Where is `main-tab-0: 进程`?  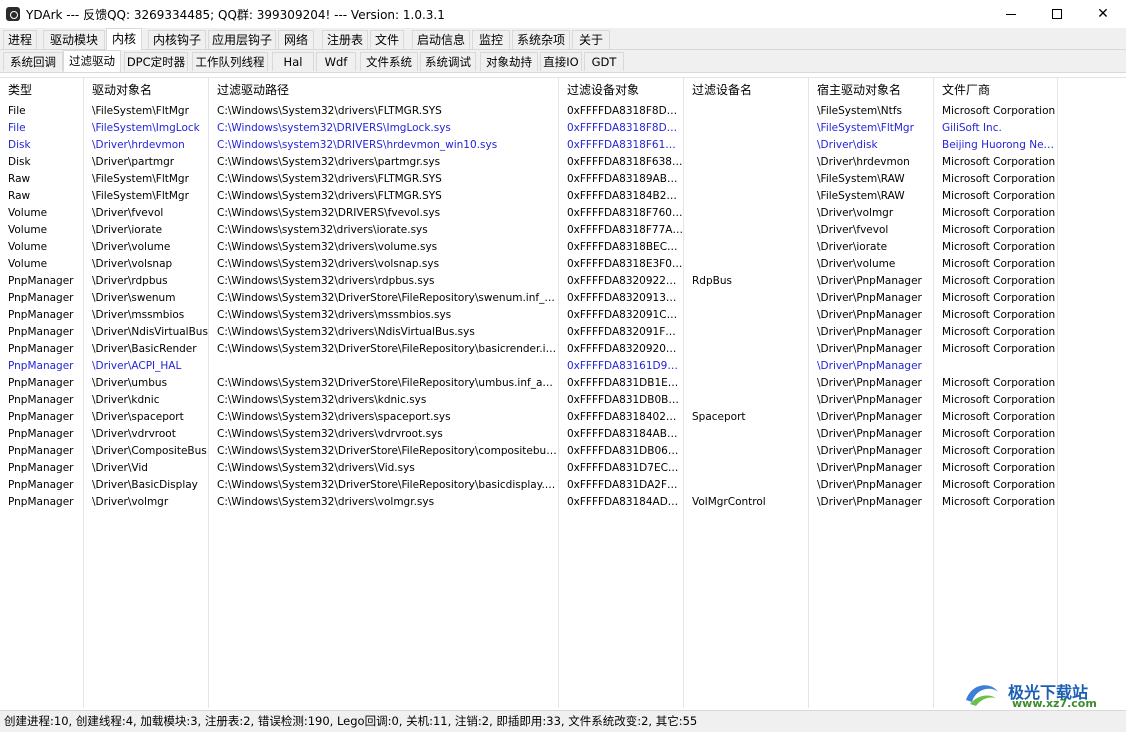 main-tab-0: 进程 is located at coordinates (20, 39).